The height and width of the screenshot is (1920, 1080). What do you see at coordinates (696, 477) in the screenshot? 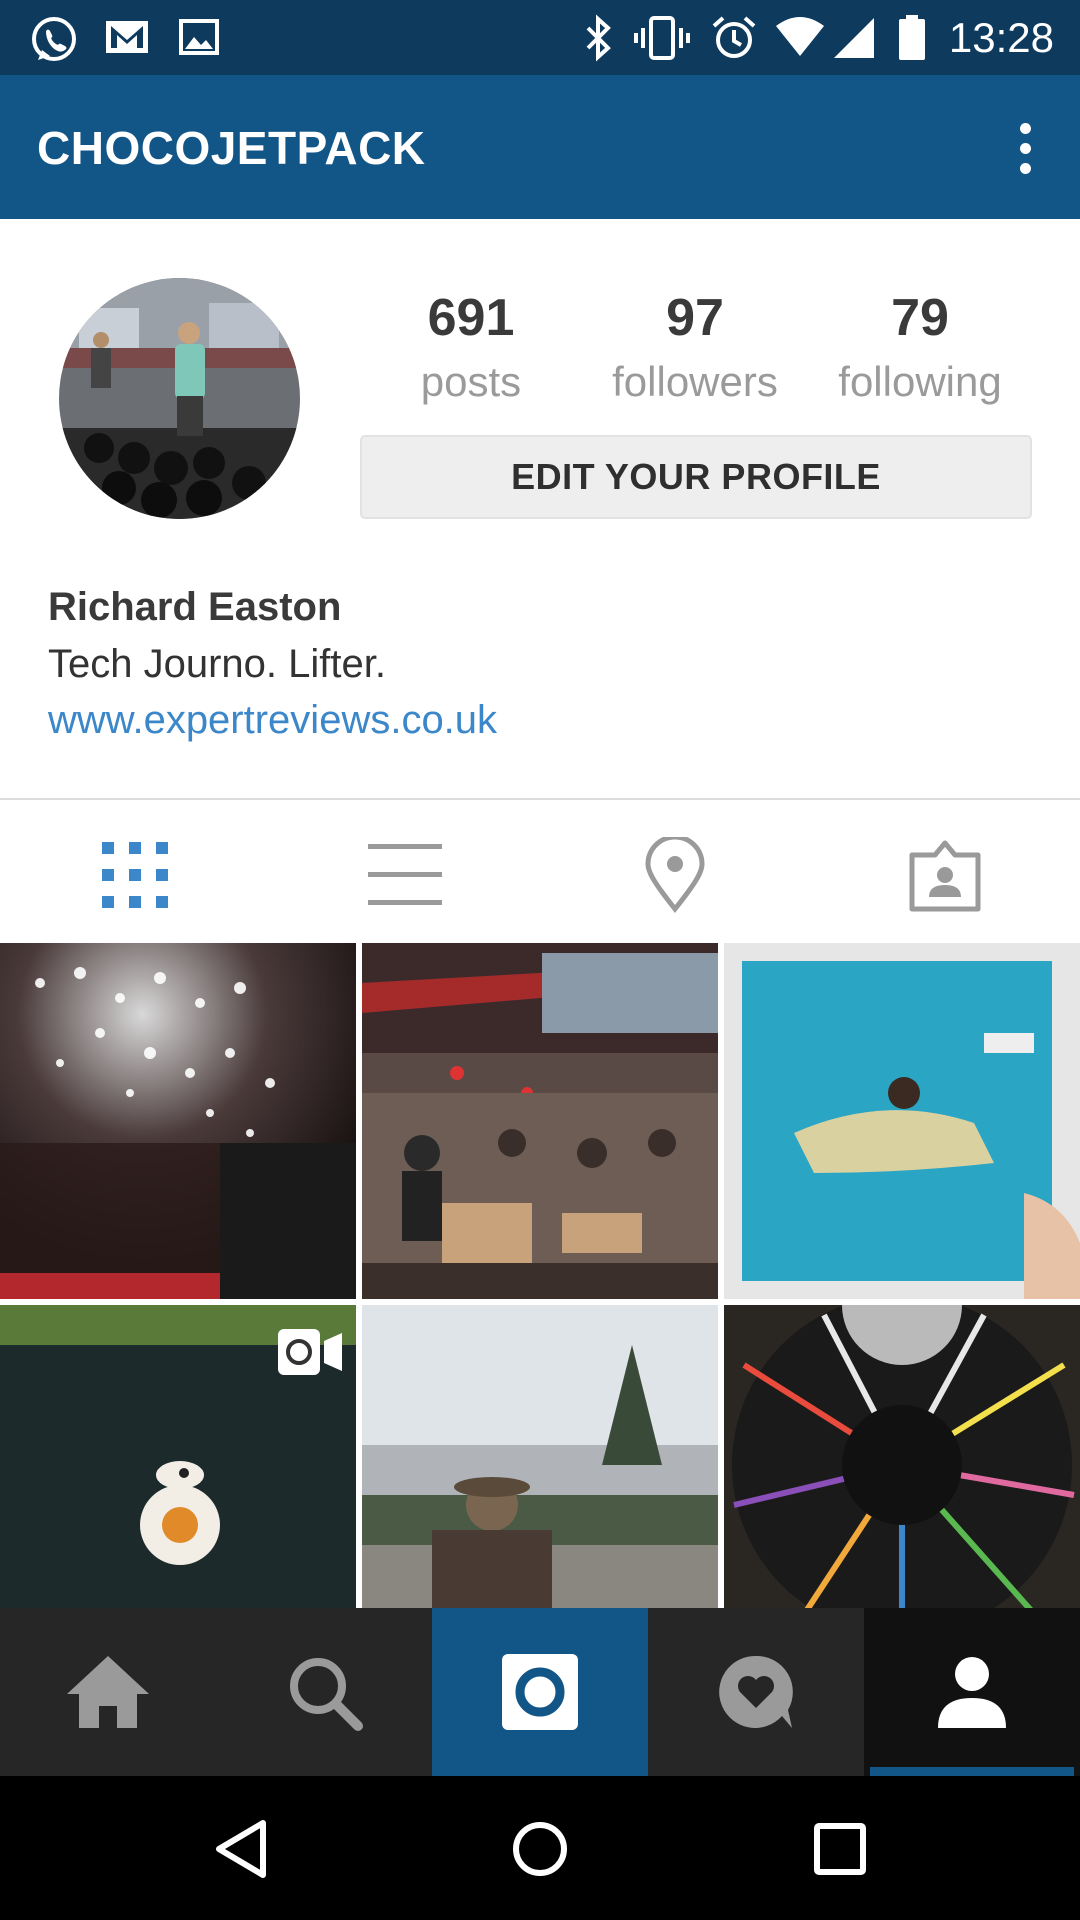
I see `edit-profile-button: EDIT YOUR PROFILE` at bounding box center [696, 477].